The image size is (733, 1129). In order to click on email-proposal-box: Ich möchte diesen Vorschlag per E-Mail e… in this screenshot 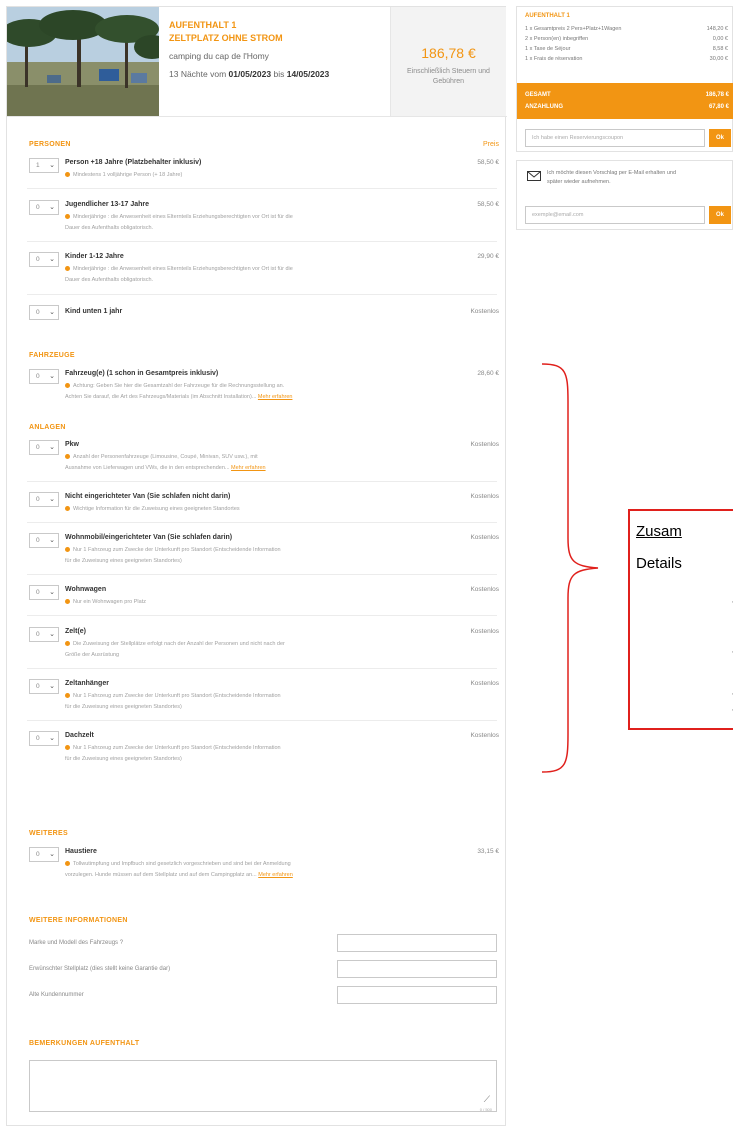, I will do `click(624, 195)`.